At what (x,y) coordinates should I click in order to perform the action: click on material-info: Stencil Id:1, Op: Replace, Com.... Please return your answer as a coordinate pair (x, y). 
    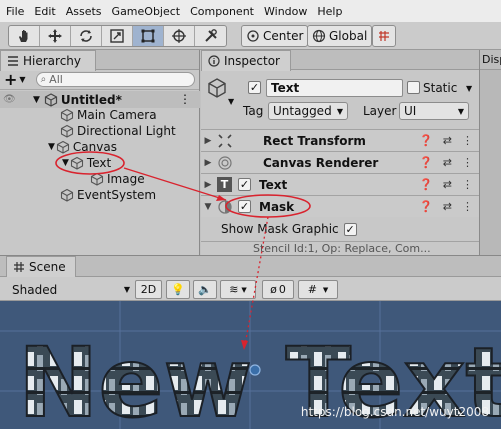
    Looking at the image, I should click on (342, 248).